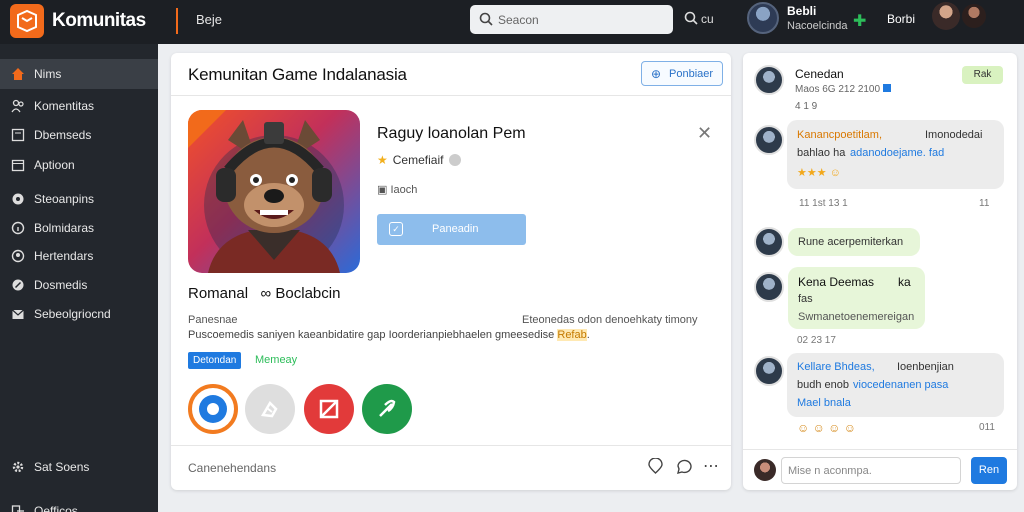 The width and height of the screenshot is (1024, 512). Describe the element at coordinates (79, 165) in the screenshot. I see `sidebar-item-calendar: Aptioon` at that location.